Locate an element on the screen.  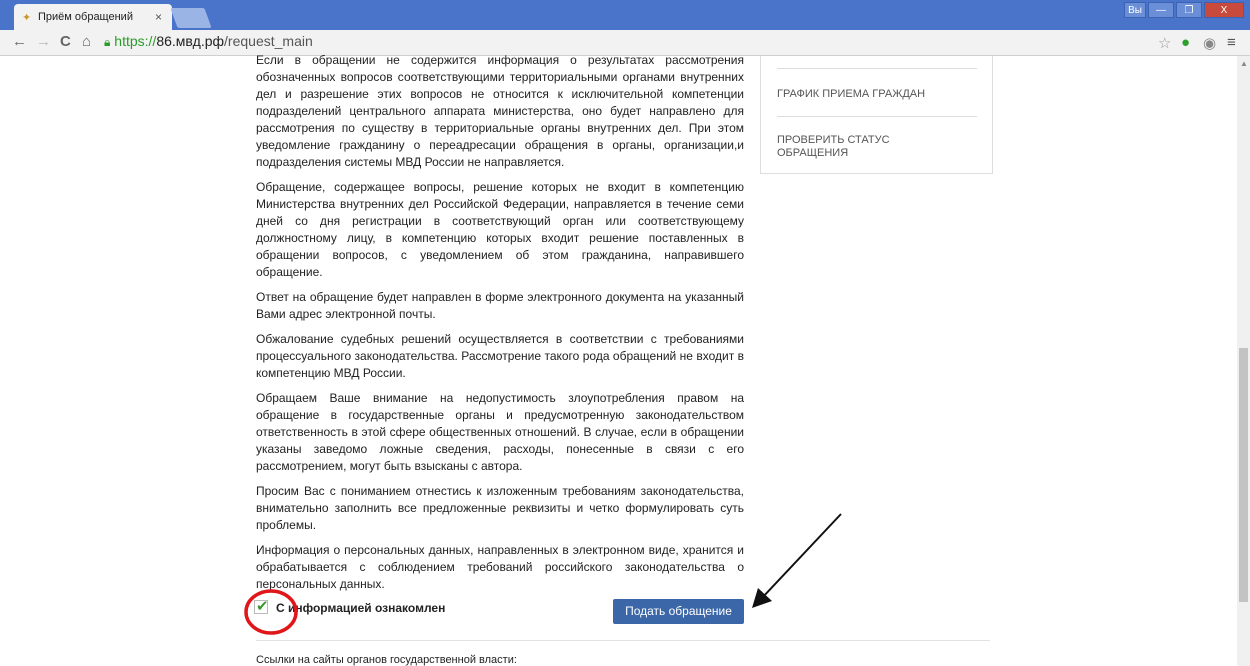
annotation-arrow-line is located at coordinates (801, 556).